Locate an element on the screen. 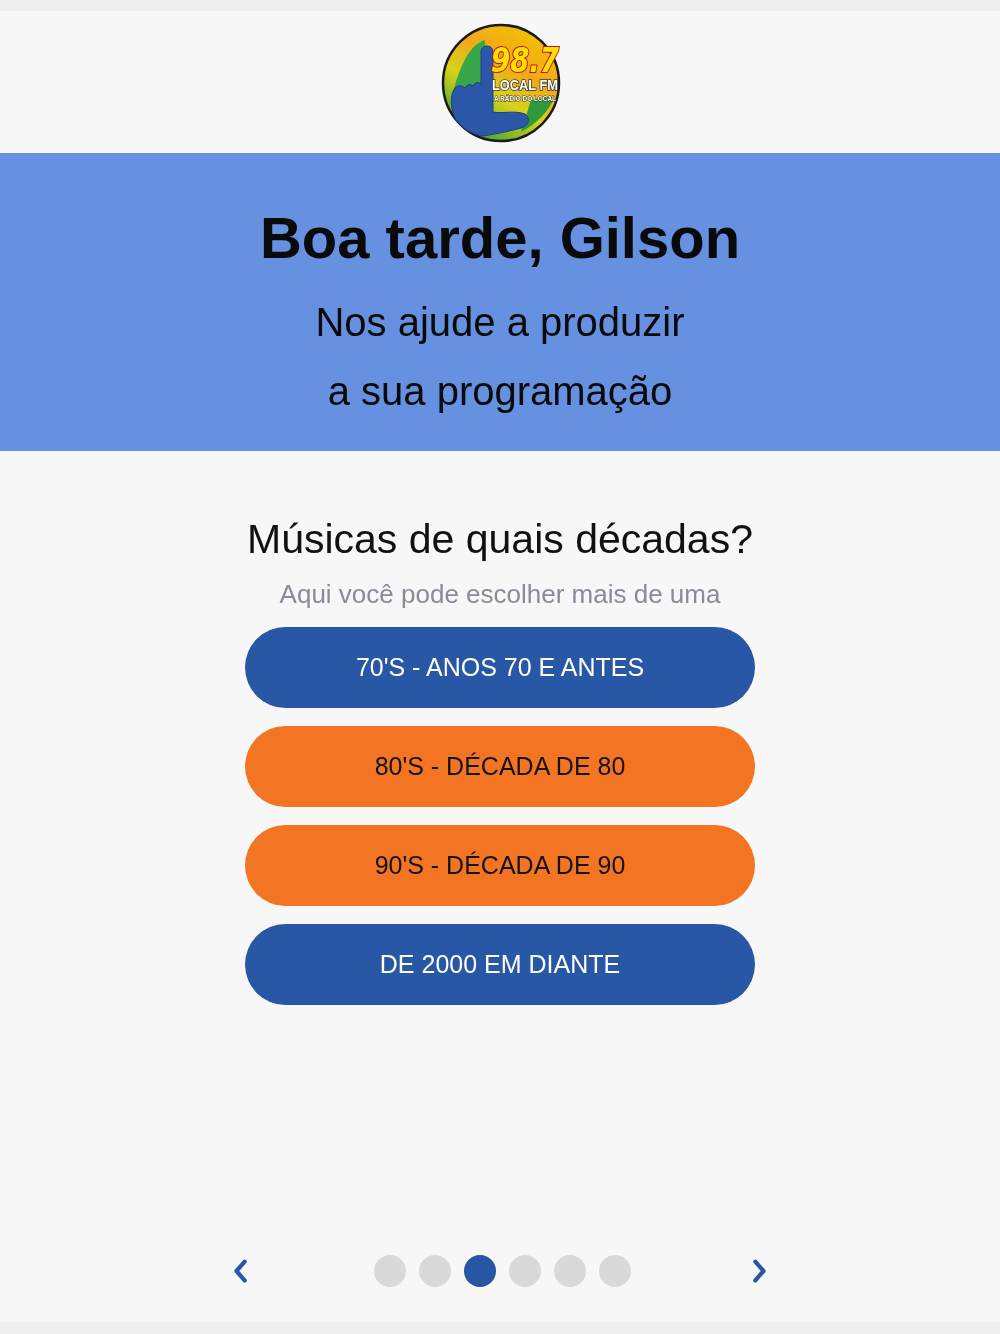  decade-option: 80'S - DÉCADA DE 80 is located at coordinates (500, 766).